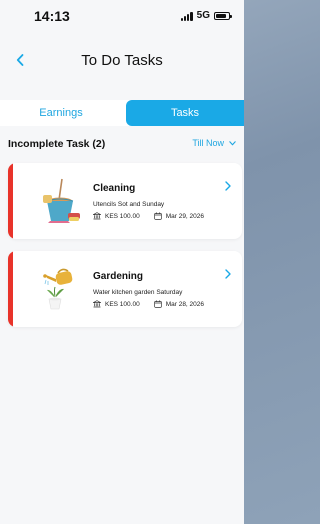  What do you see at coordinates (148, 216) in the screenshot?
I see `task-meta: KES 100.00 Mar 29, 2026` at bounding box center [148, 216].